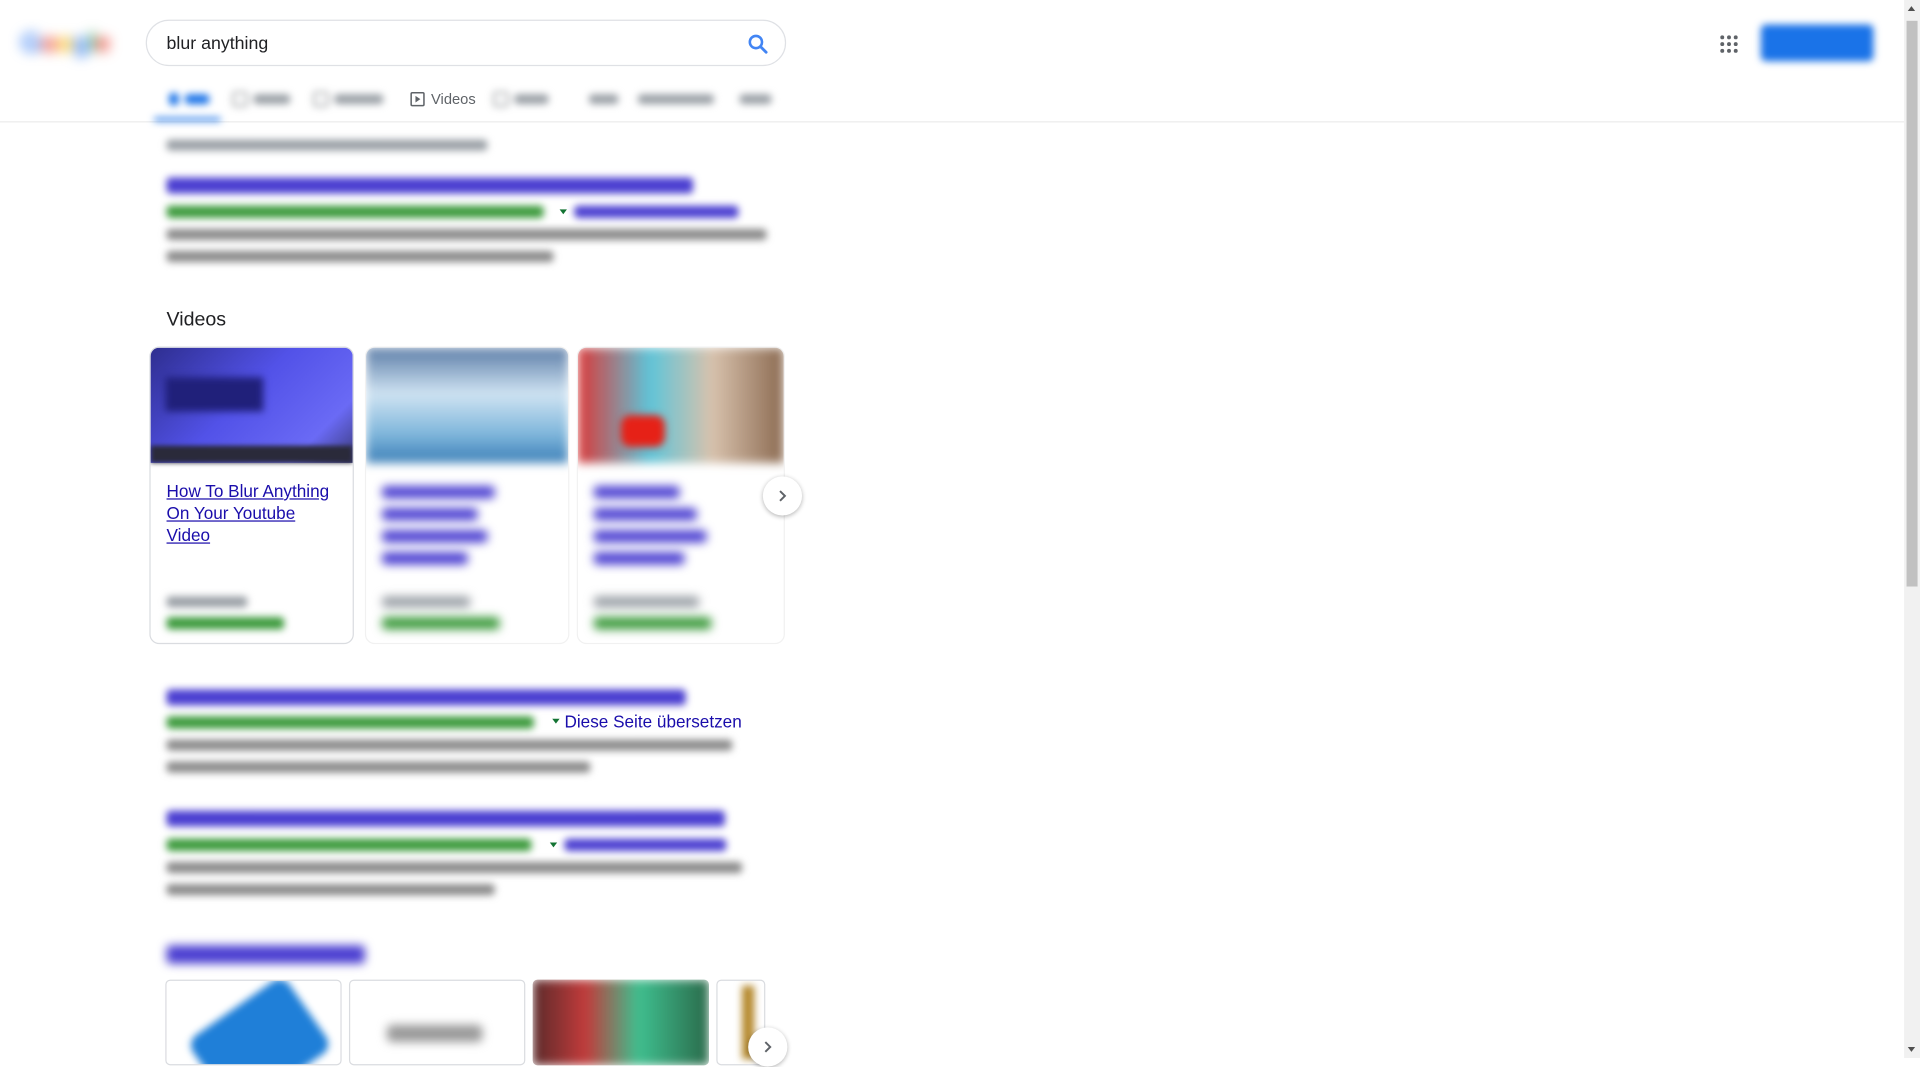 The image size is (1920, 1067). I want to click on videos-heading: Videos, so click(196, 320).